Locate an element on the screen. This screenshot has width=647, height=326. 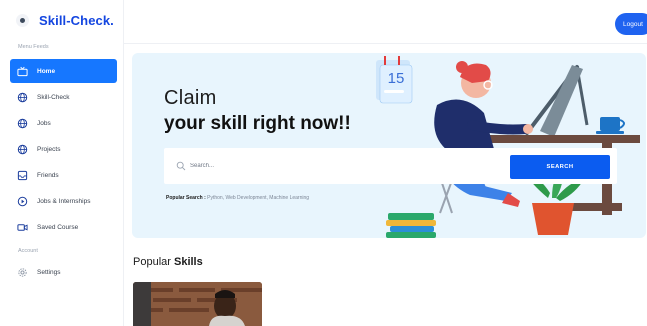
popular-skills-heading: Popular Skills is located at coordinates (168, 262).